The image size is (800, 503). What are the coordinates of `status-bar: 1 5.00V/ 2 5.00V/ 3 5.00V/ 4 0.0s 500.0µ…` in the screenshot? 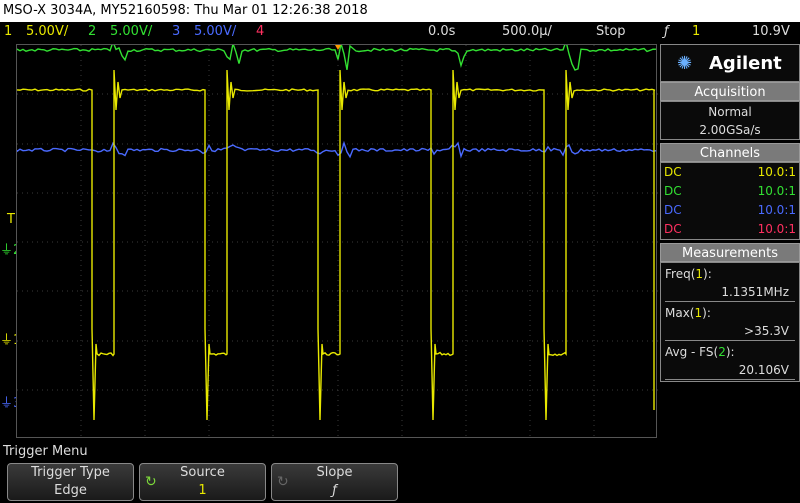 It's located at (400, 32).